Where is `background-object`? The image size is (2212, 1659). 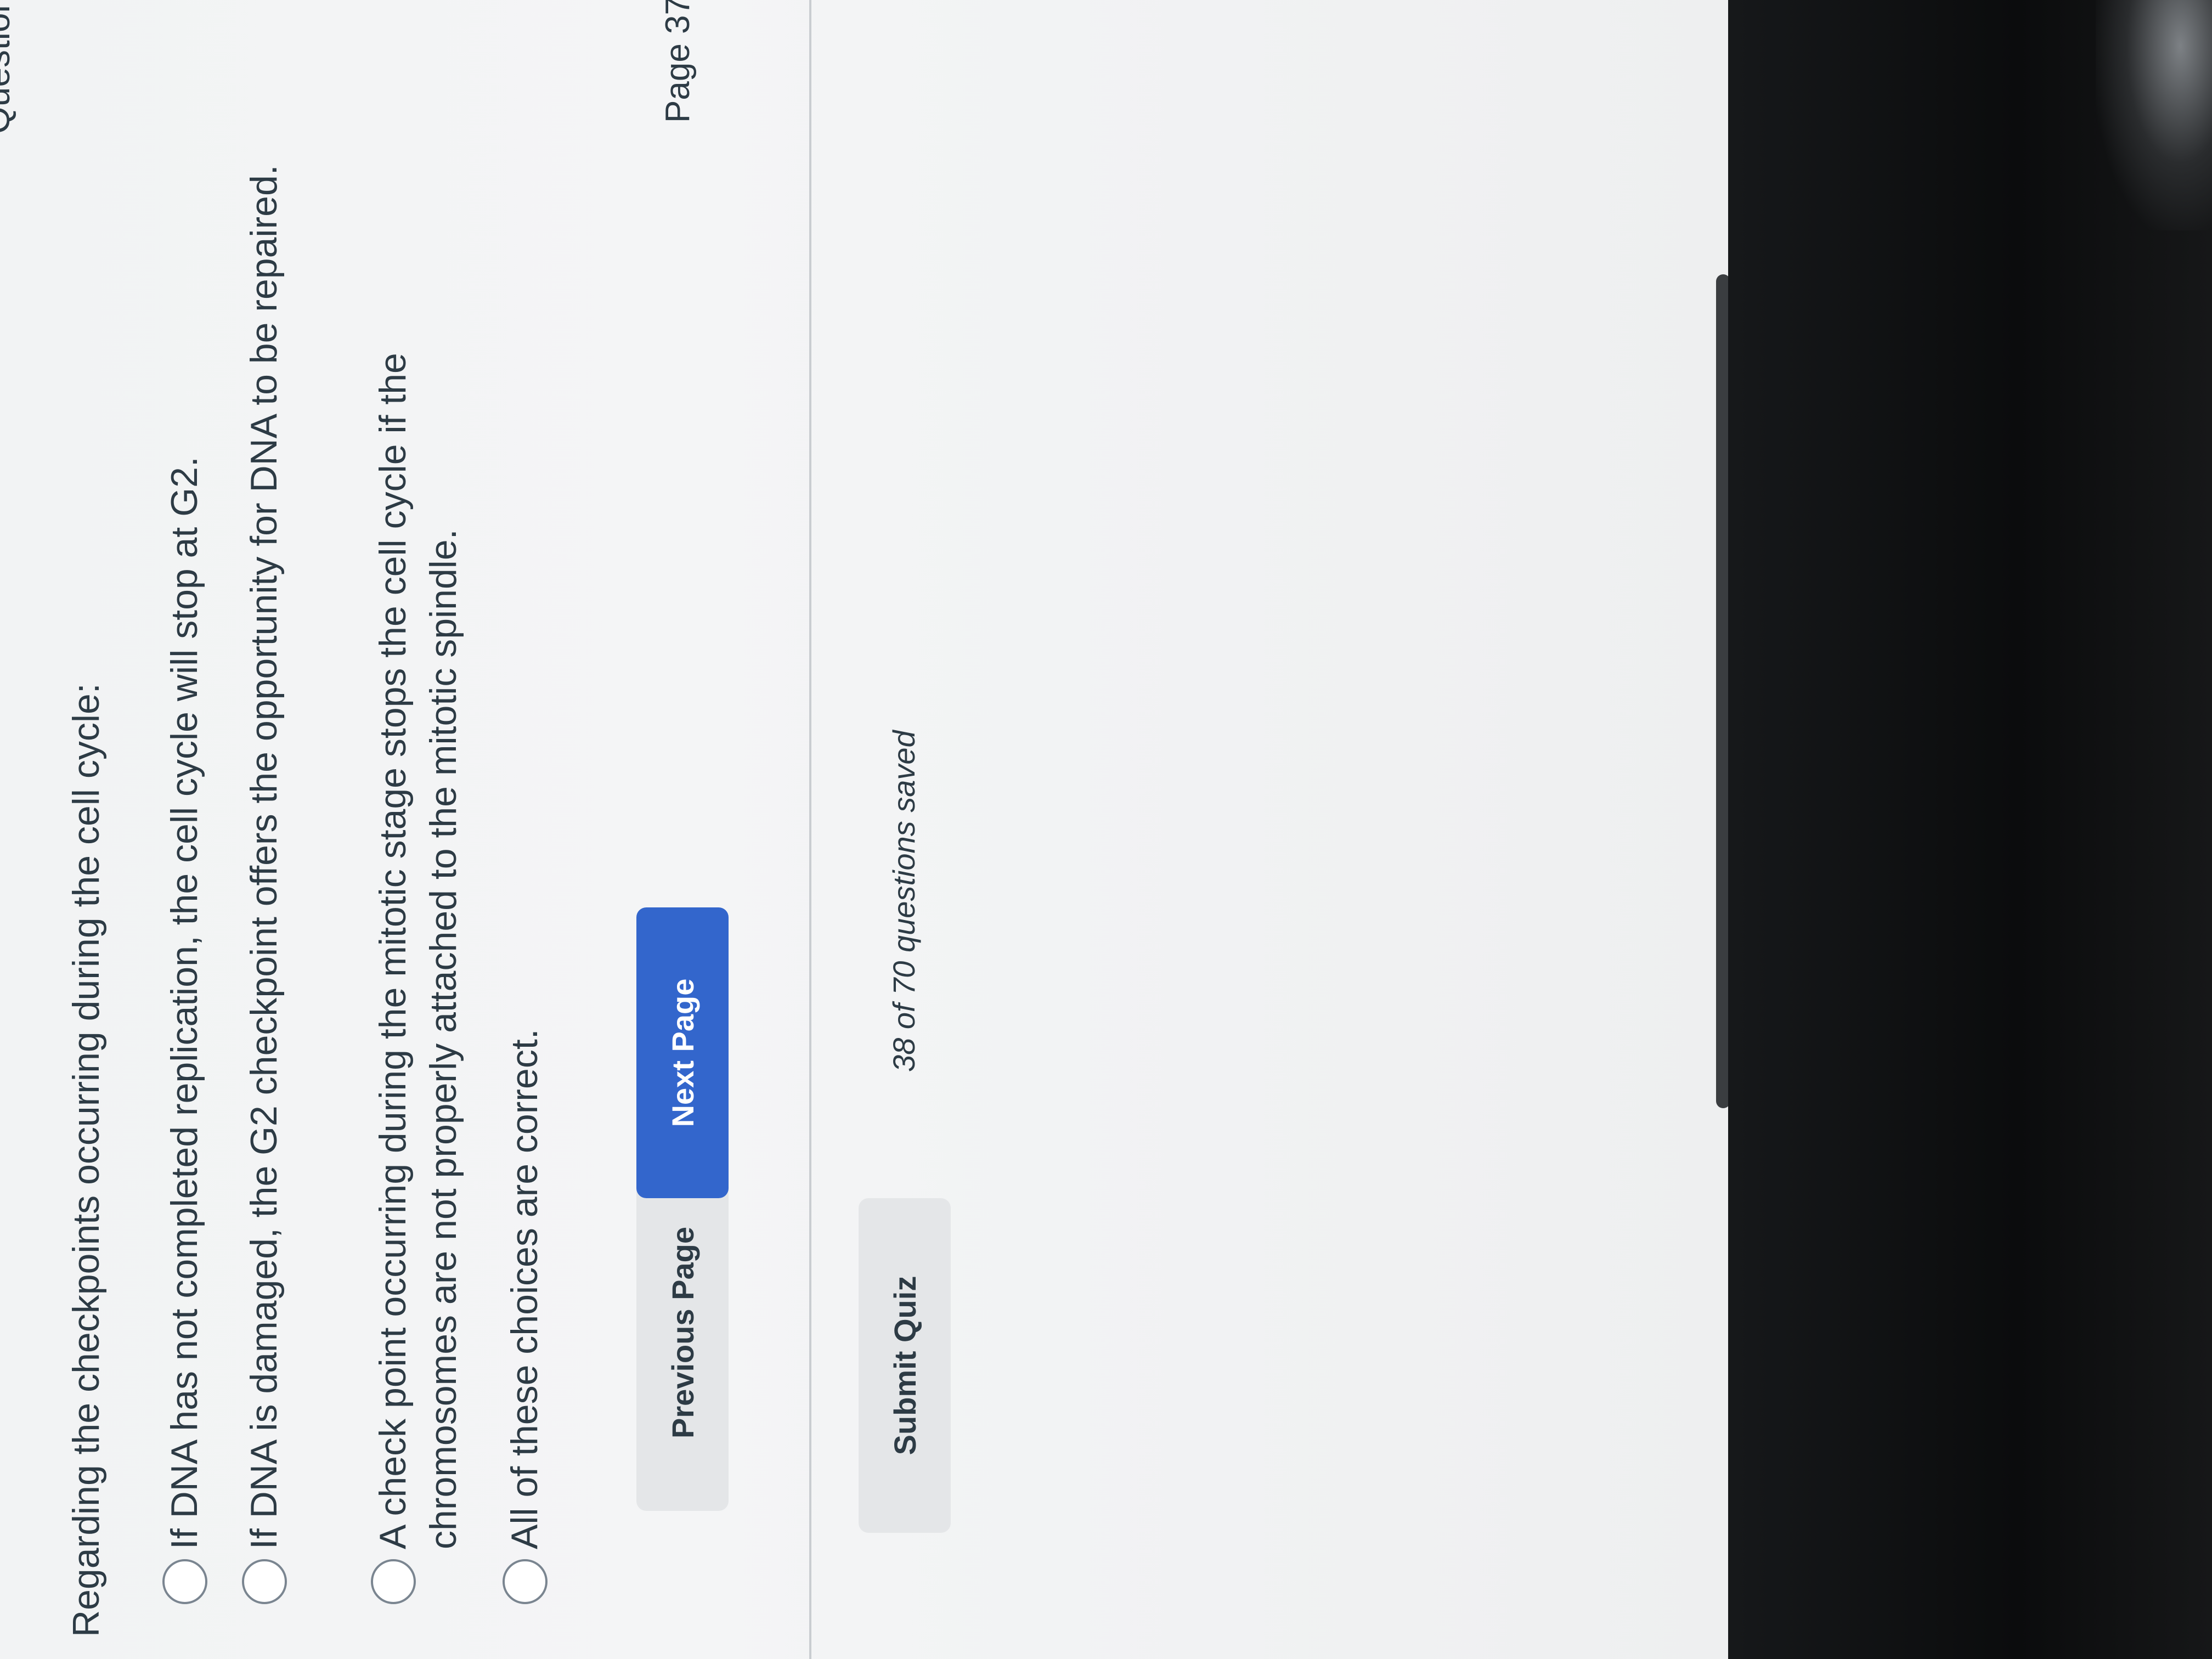 background-object is located at coordinates (2154, 115).